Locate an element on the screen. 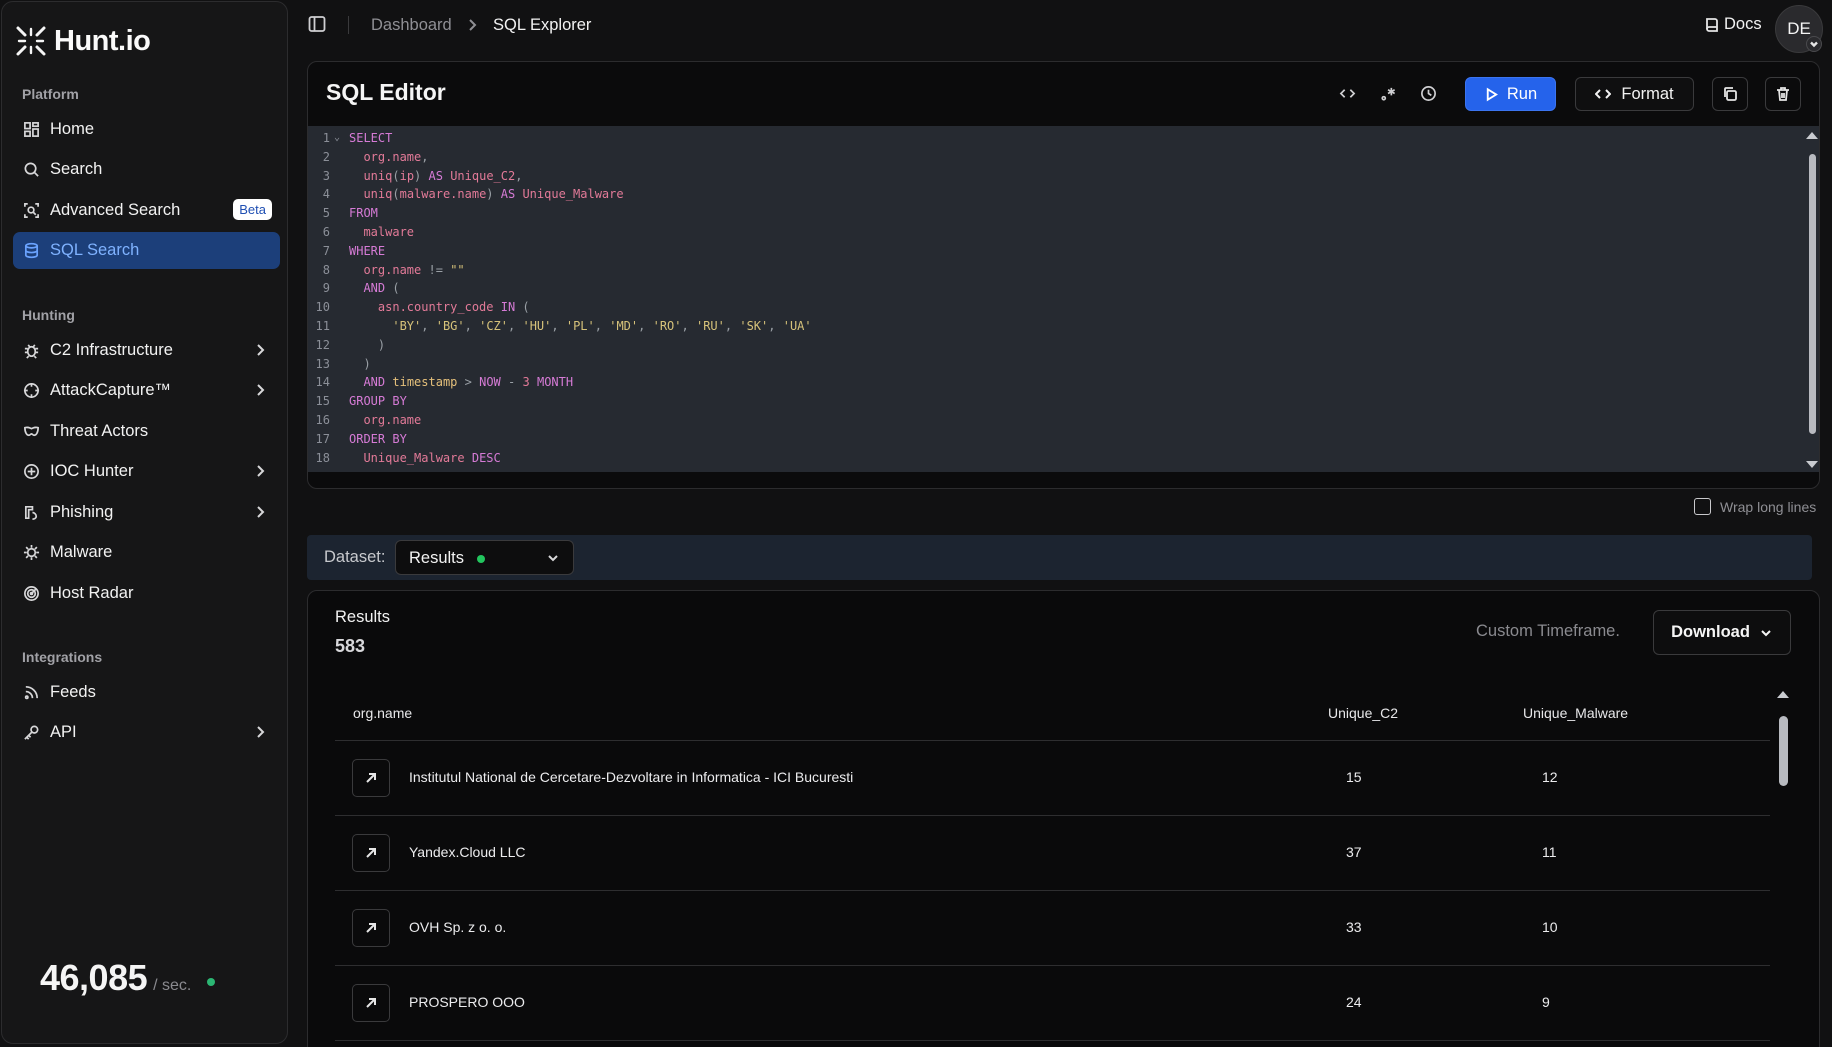 The width and height of the screenshot is (1832, 1047). scan-search-icon is located at coordinates (31, 211).